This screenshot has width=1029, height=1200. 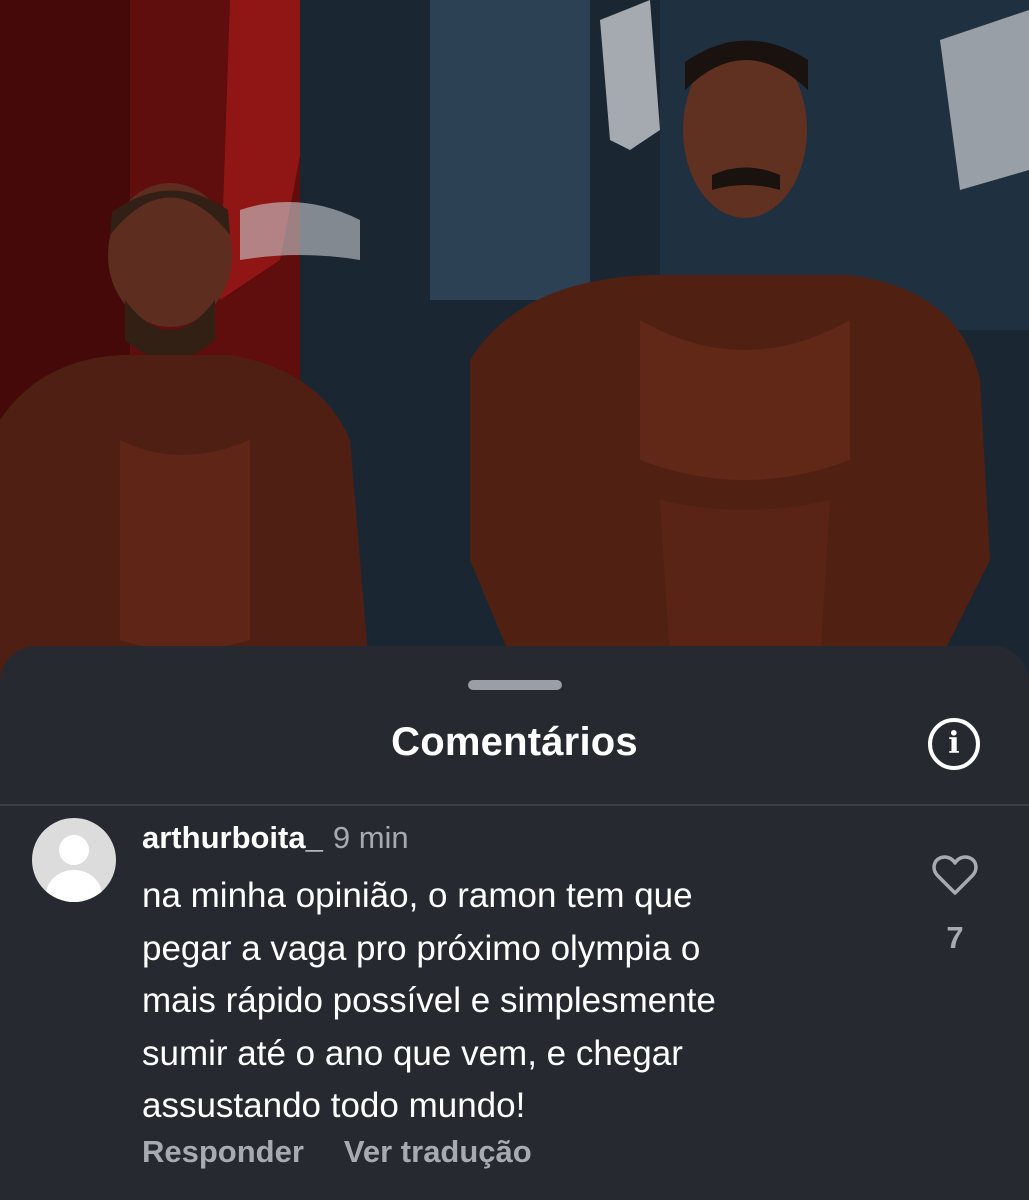 What do you see at coordinates (514, 805) in the screenshot?
I see `header-divider` at bounding box center [514, 805].